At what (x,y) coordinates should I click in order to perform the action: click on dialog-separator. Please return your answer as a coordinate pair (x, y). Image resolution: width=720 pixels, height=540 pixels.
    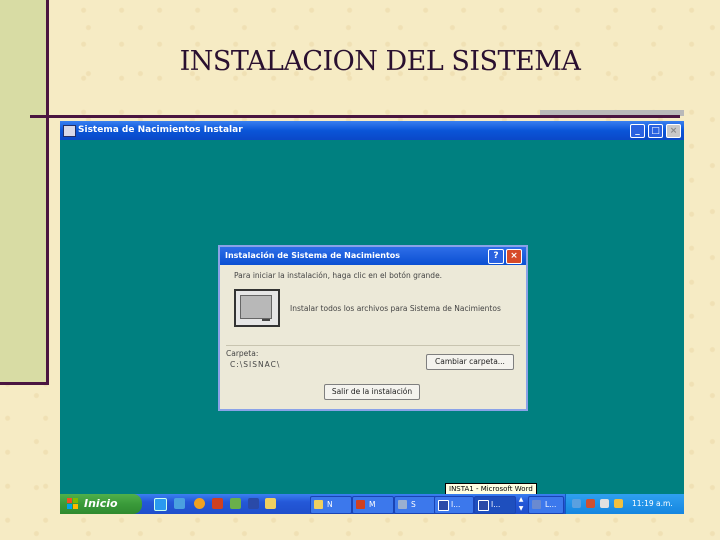
    Looking at the image, I should click on (373, 345).